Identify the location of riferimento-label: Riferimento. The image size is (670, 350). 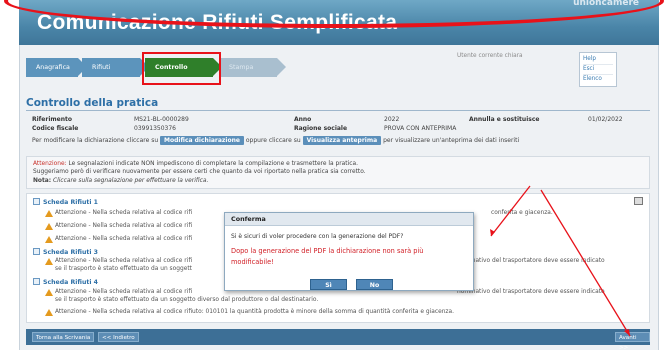
(52, 119).